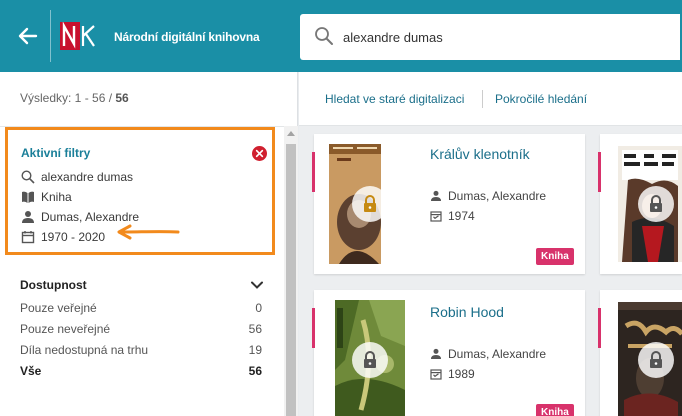  I want to click on card-year-text: 1974, so click(461, 216).